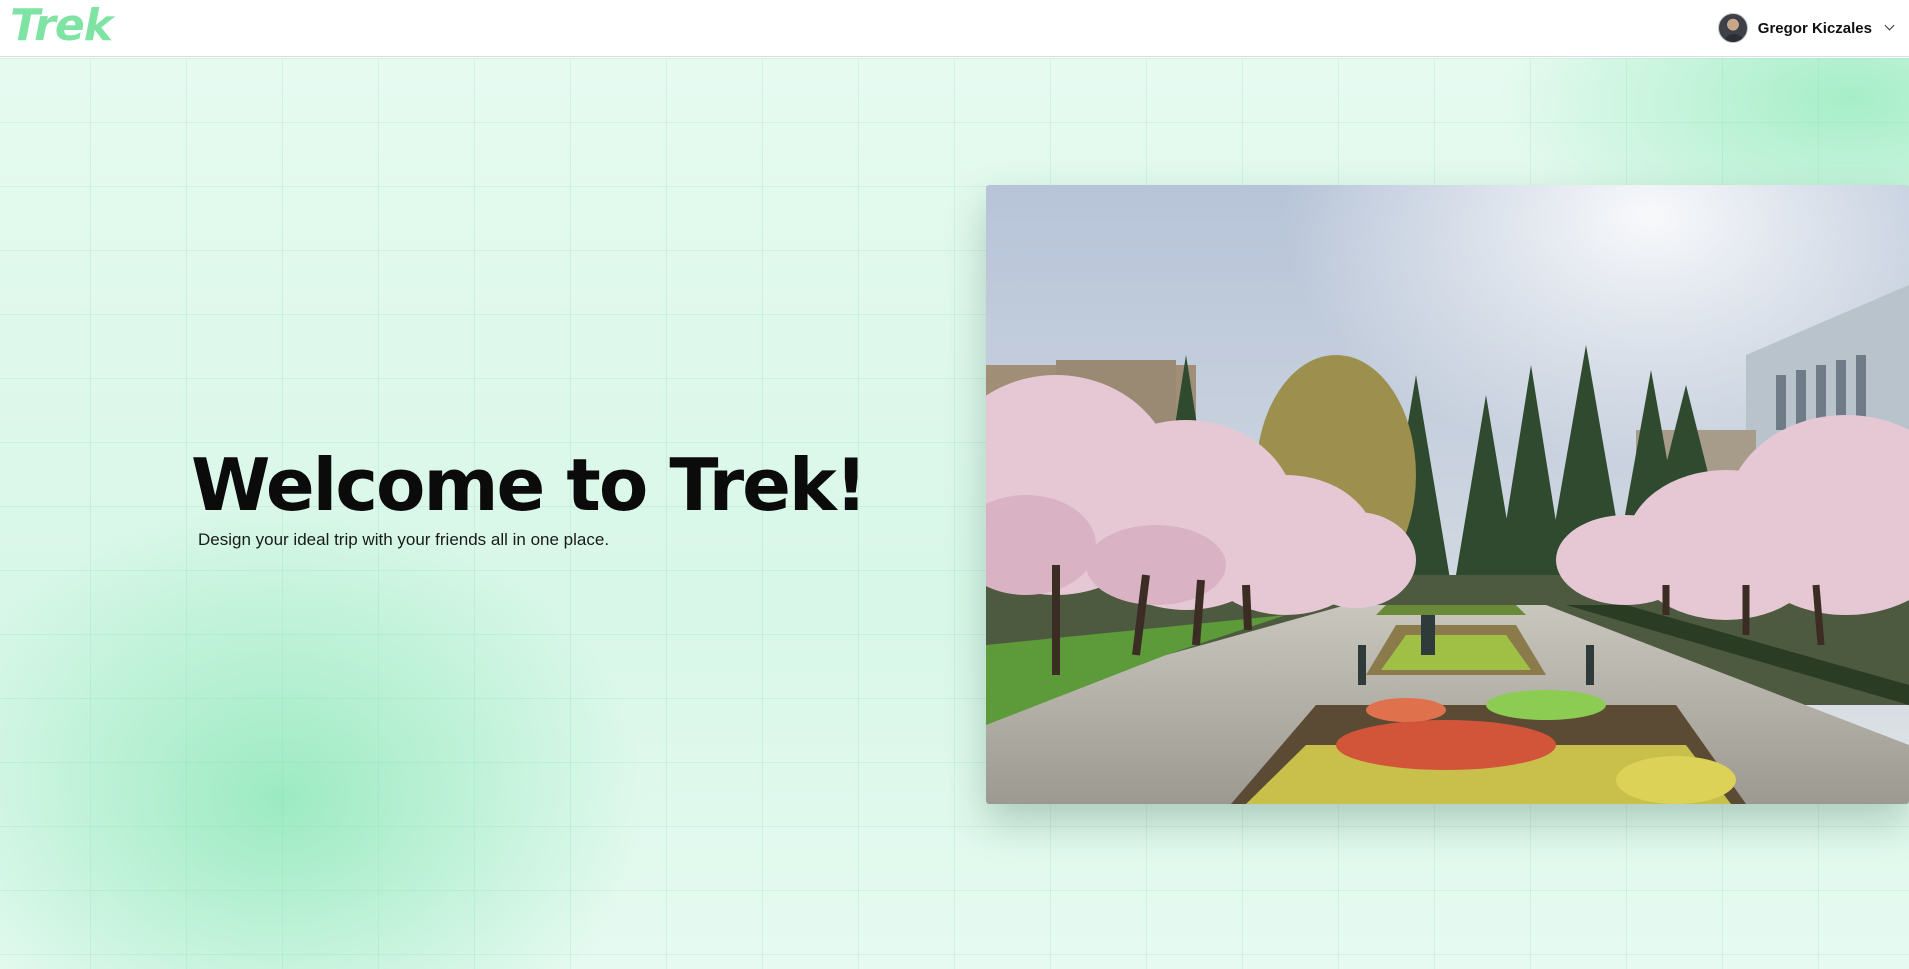 The height and width of the screenshot is (969, 1909). I want to click on page-title: Welcome to Trek!, so click(529, 485).